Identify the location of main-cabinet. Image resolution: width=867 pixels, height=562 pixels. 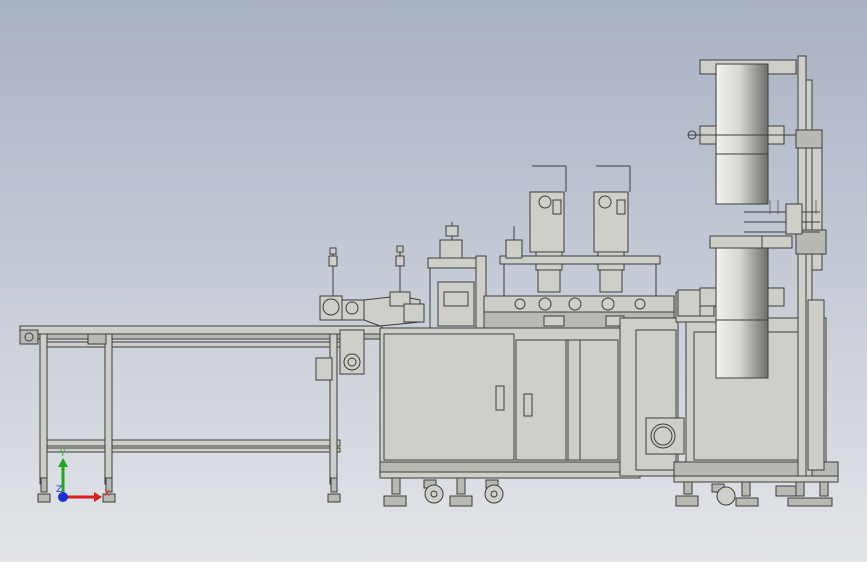
(510, 403).